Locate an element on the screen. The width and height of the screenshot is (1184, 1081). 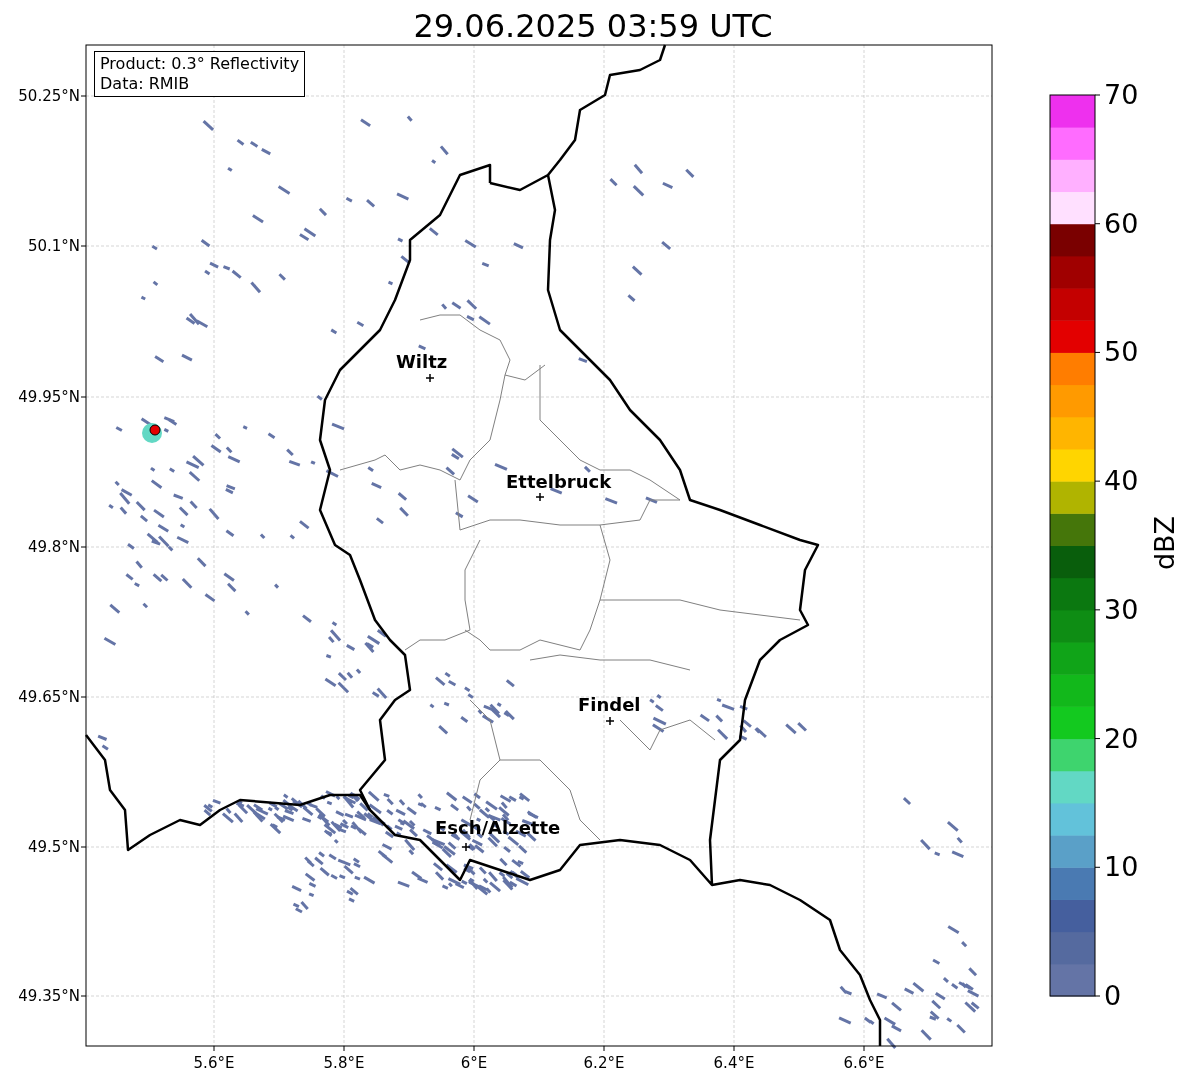
city-label: Findel is located at coordinates (609, 705).